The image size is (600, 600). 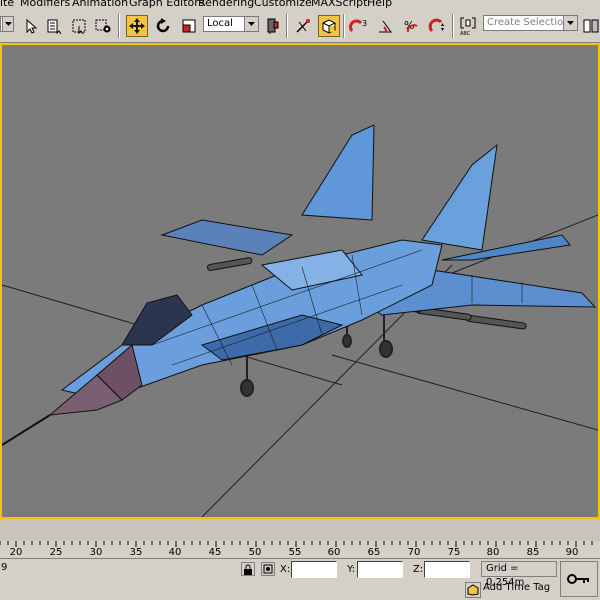 What do you see at coordinates (468, 26) in the screenshot?
I see `edit-named-selections-icon: ABC` at bounding box center [468, 26].